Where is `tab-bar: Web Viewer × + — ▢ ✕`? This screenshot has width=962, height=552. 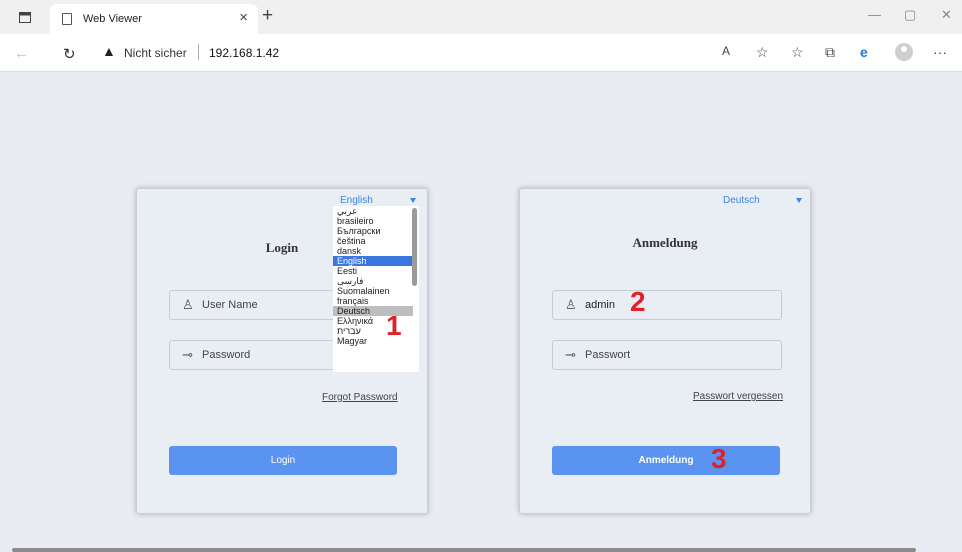 tab-bar: Web Viewer × + — ▢ ✕ is located at coordinates (481, 17).